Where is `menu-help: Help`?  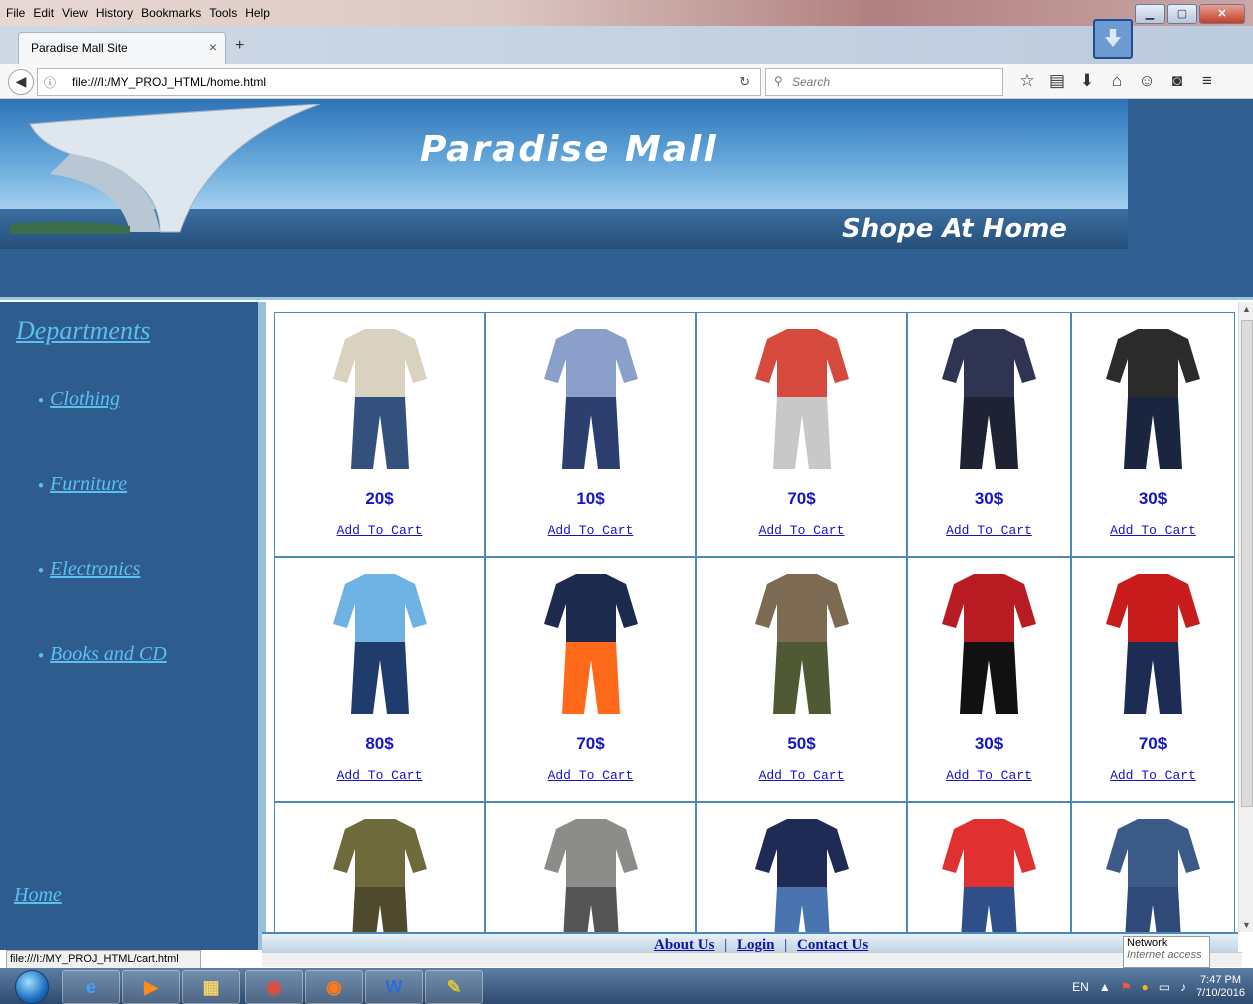 menu-help: Help is located at coordinates (257, 13).